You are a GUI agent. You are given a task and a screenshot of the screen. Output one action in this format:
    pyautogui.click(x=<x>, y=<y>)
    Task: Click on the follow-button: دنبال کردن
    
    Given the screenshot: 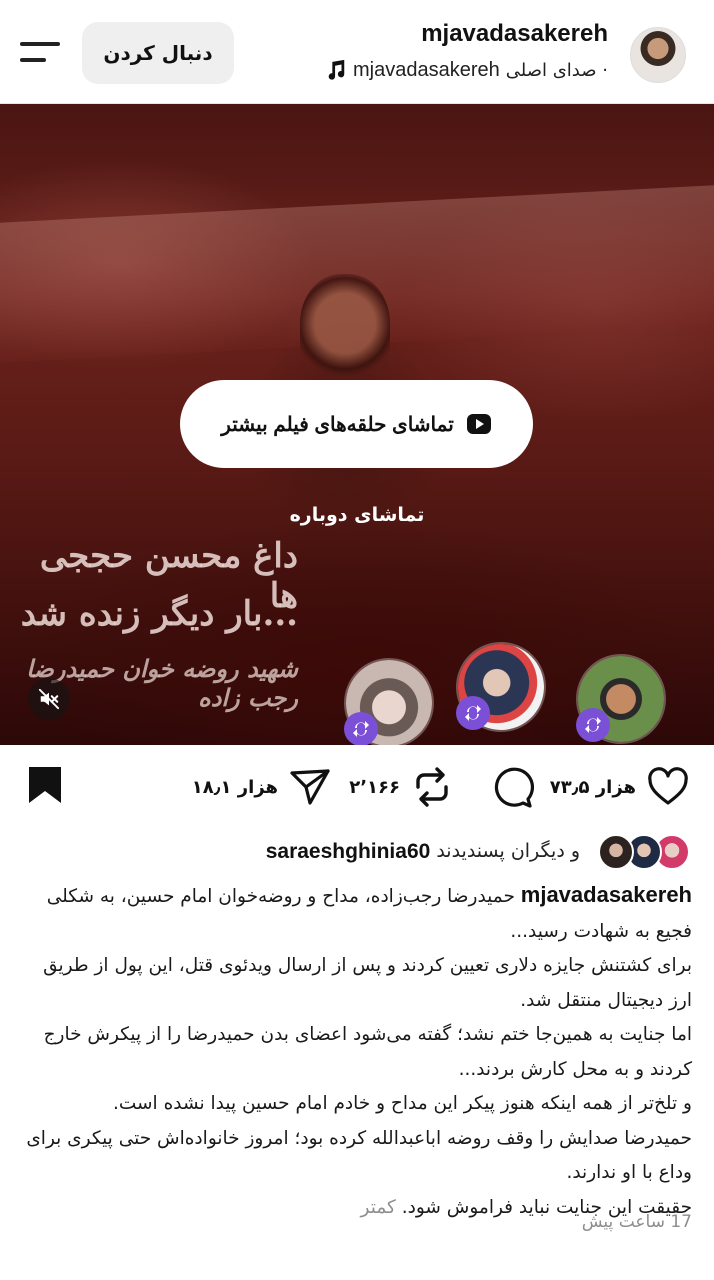 What is the action you would take?
    pyautogui.click(x=158, y=53)
    